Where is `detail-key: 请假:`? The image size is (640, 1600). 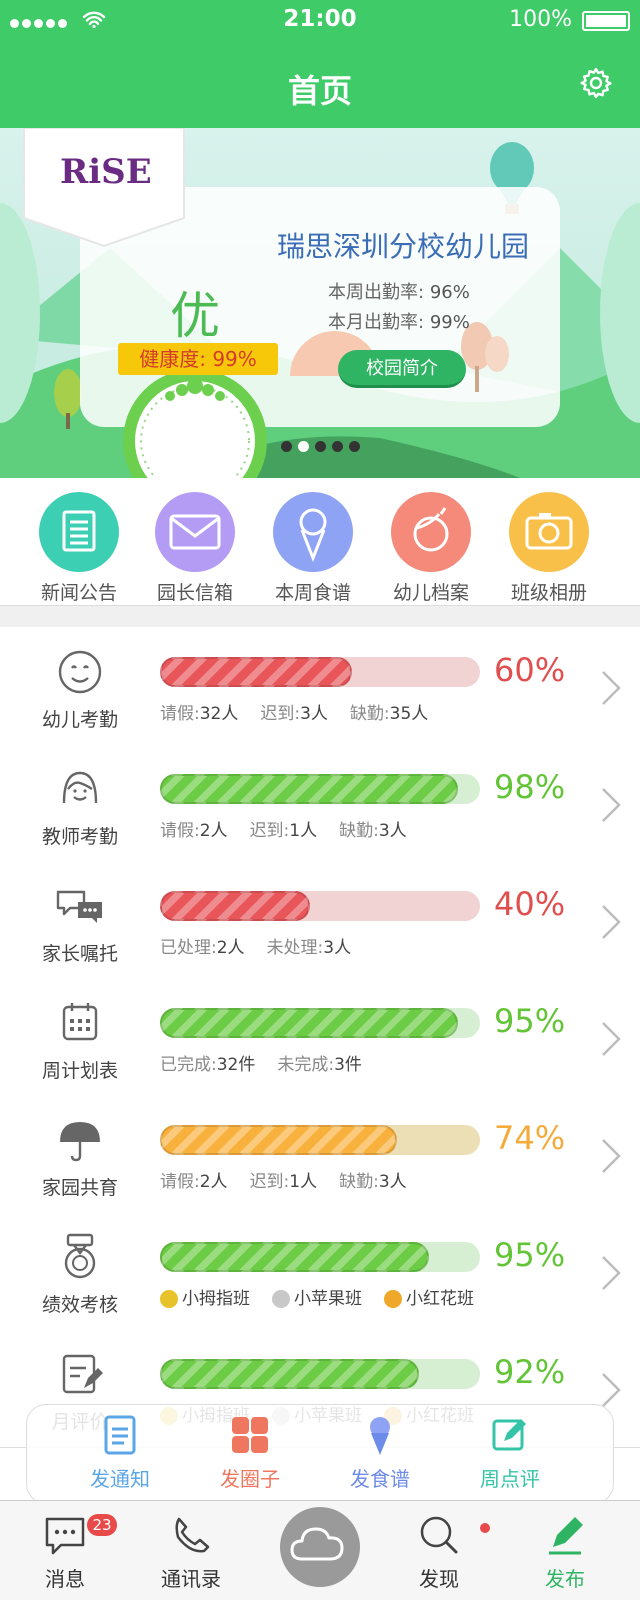 detail-key: 请假: is located at coordinates (180, 1182).